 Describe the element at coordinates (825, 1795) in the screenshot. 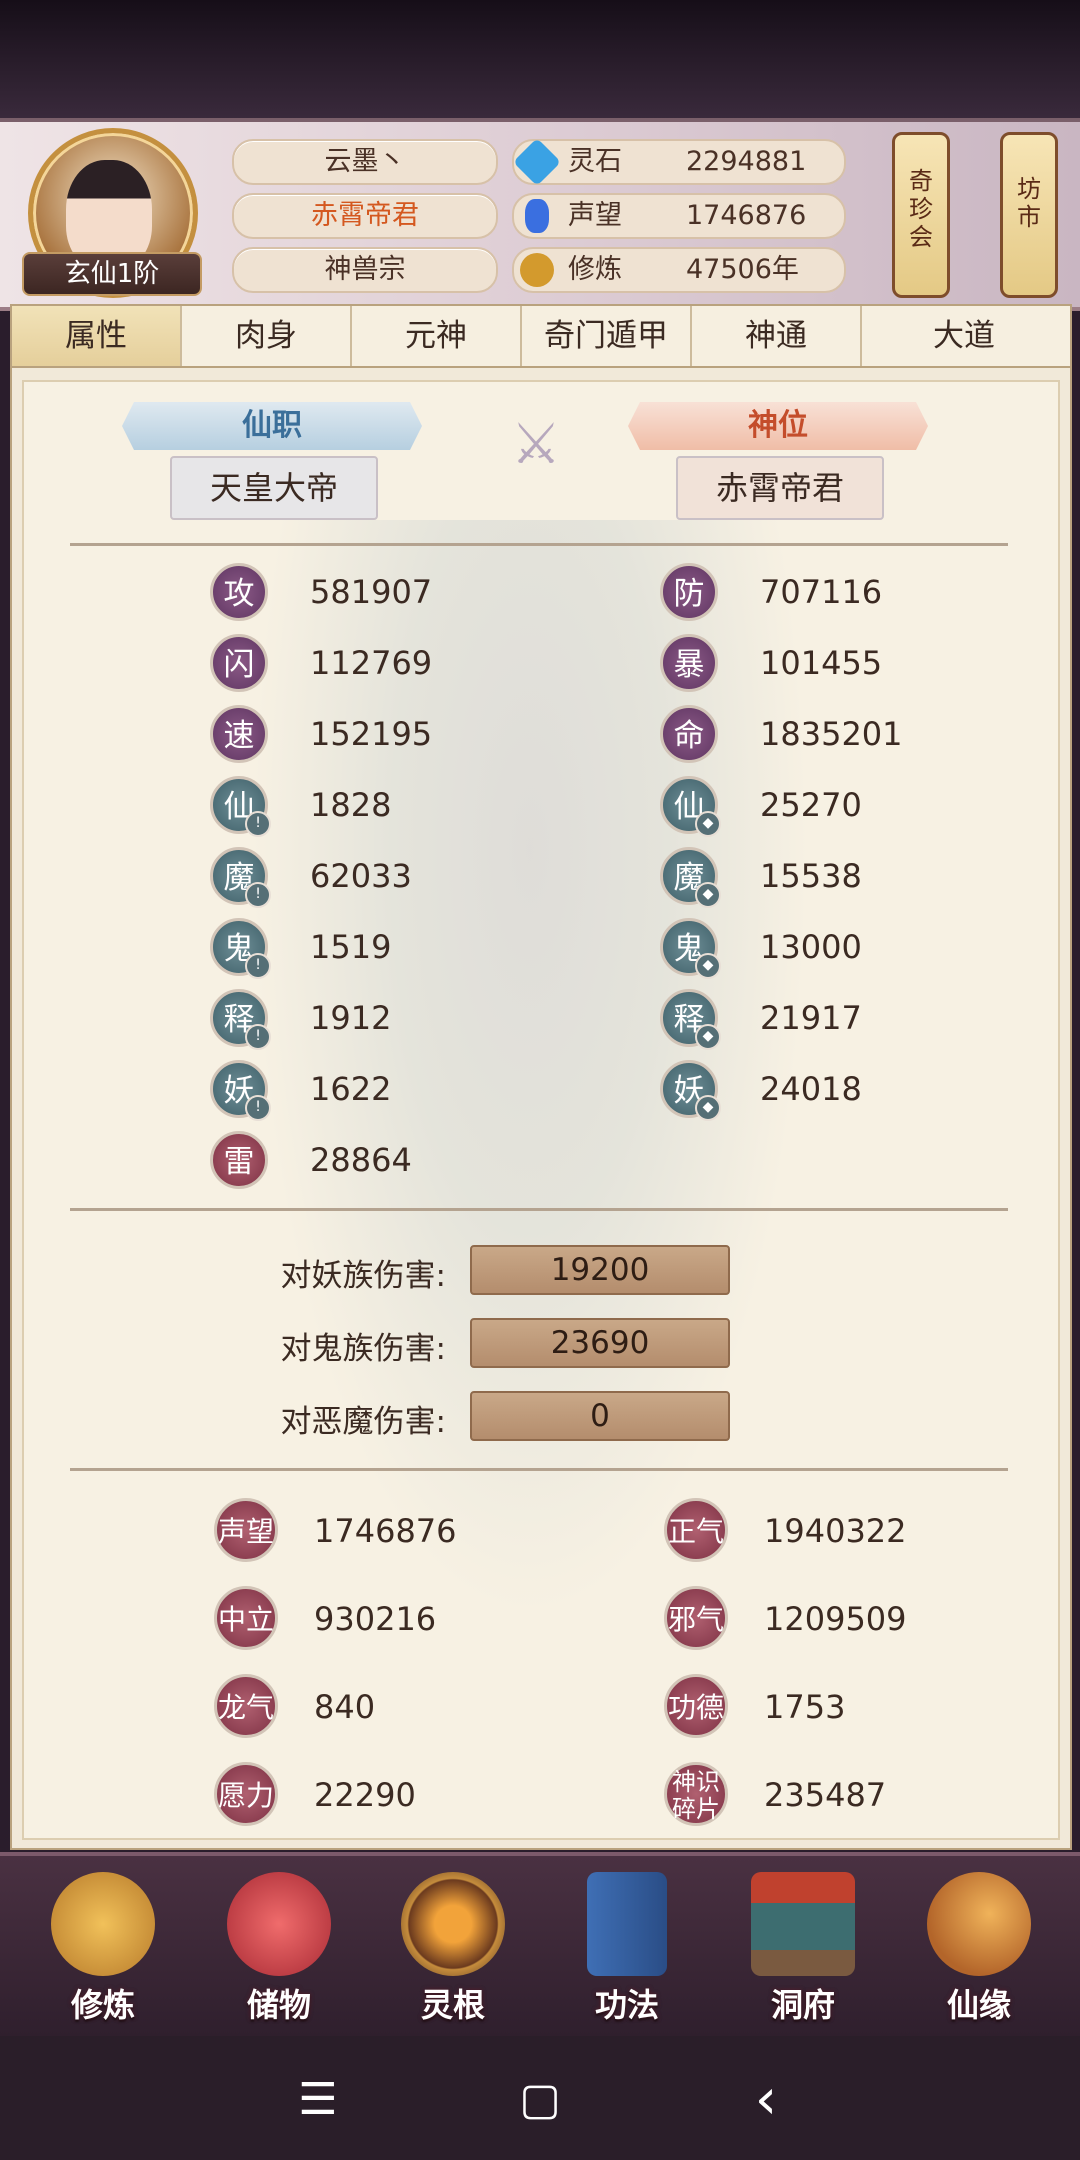

I see `spirit-fragment-value: 235487` at that location.